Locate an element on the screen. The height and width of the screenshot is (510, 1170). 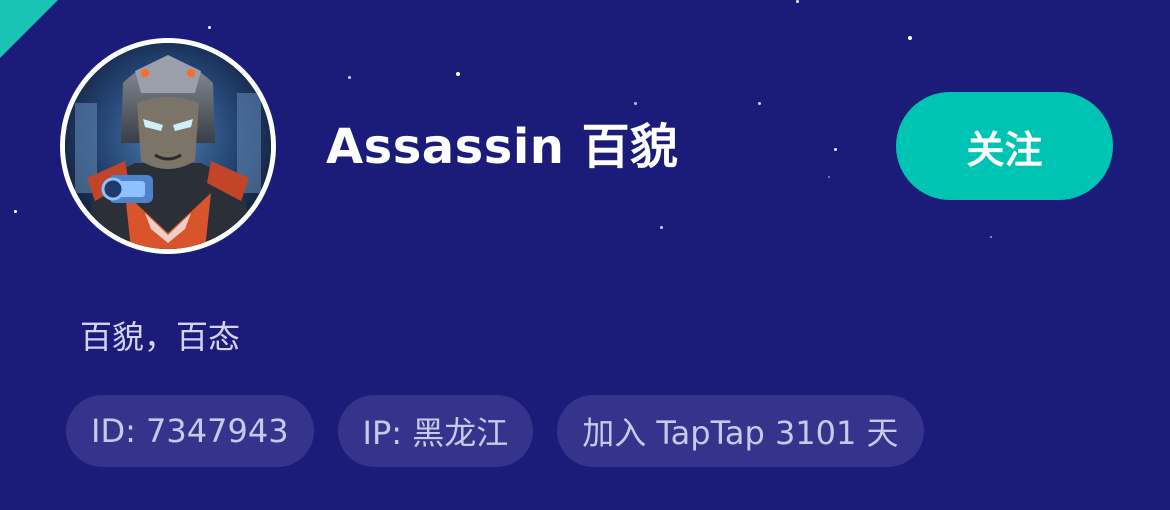
avatar is located at coordinates (168, 146).